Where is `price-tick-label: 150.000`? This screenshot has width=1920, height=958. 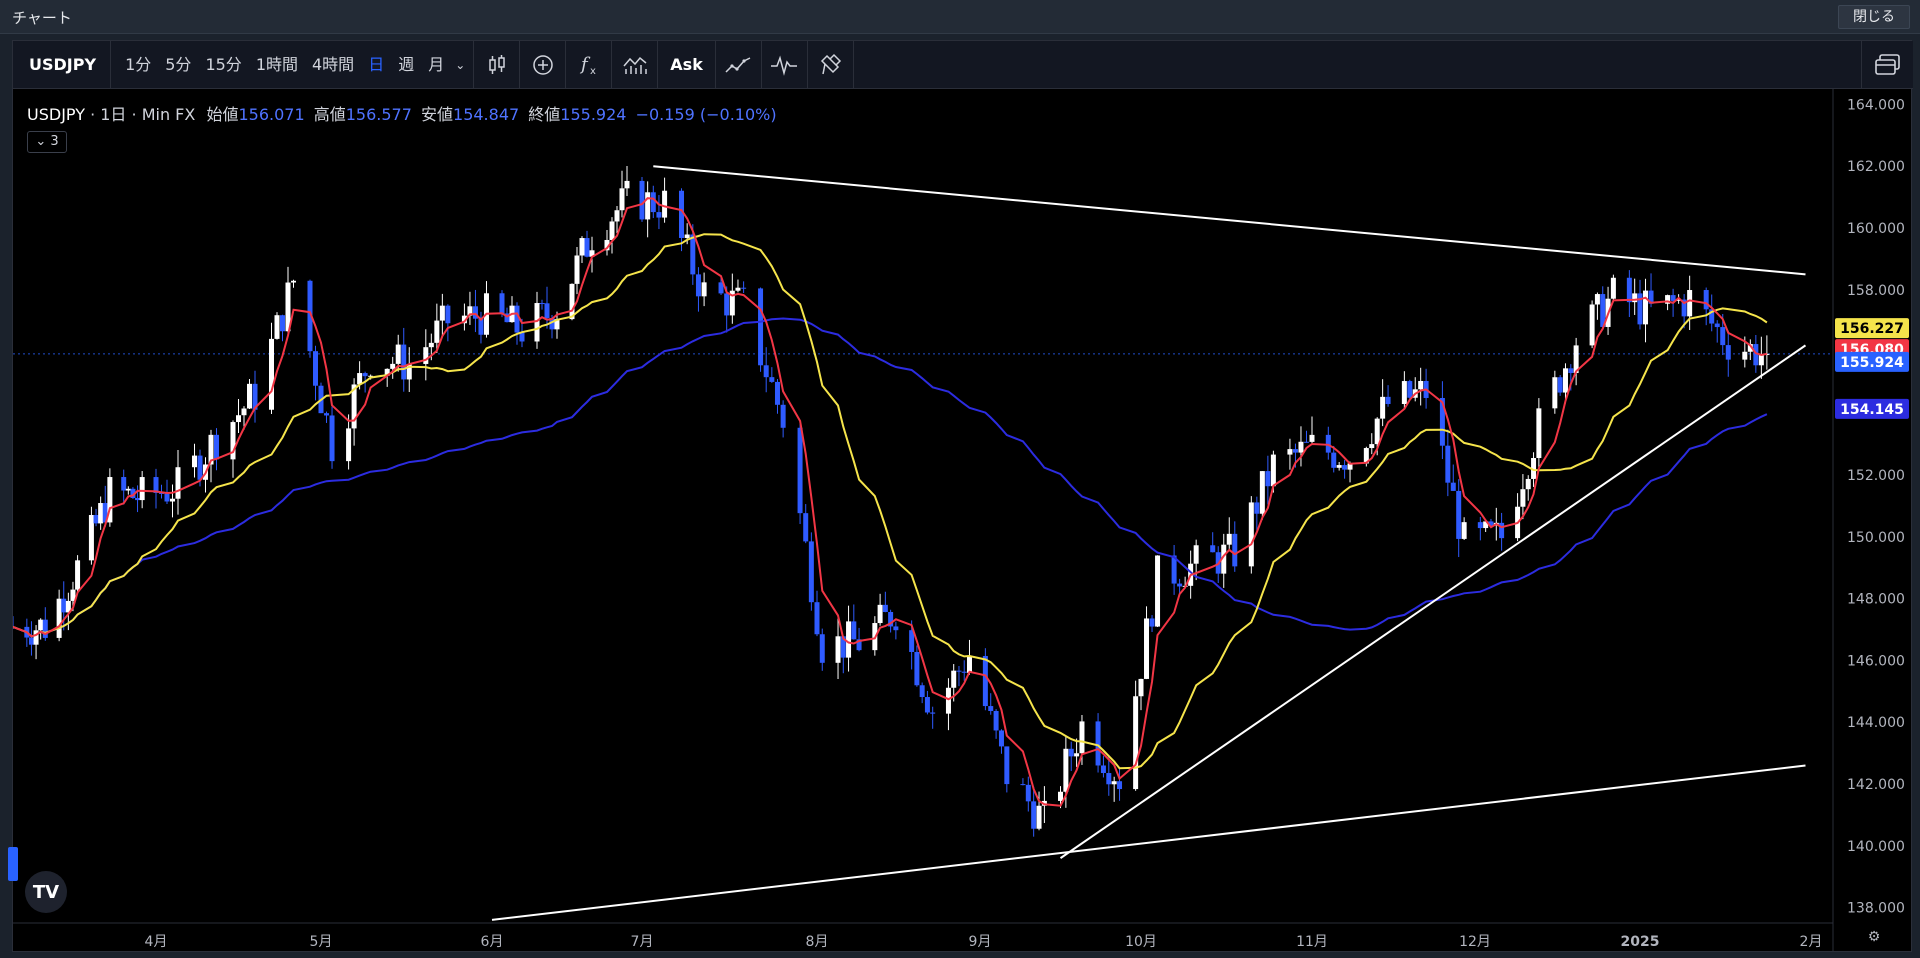 price-tick-label: 150.000 is located at coordinates (1876, 538).